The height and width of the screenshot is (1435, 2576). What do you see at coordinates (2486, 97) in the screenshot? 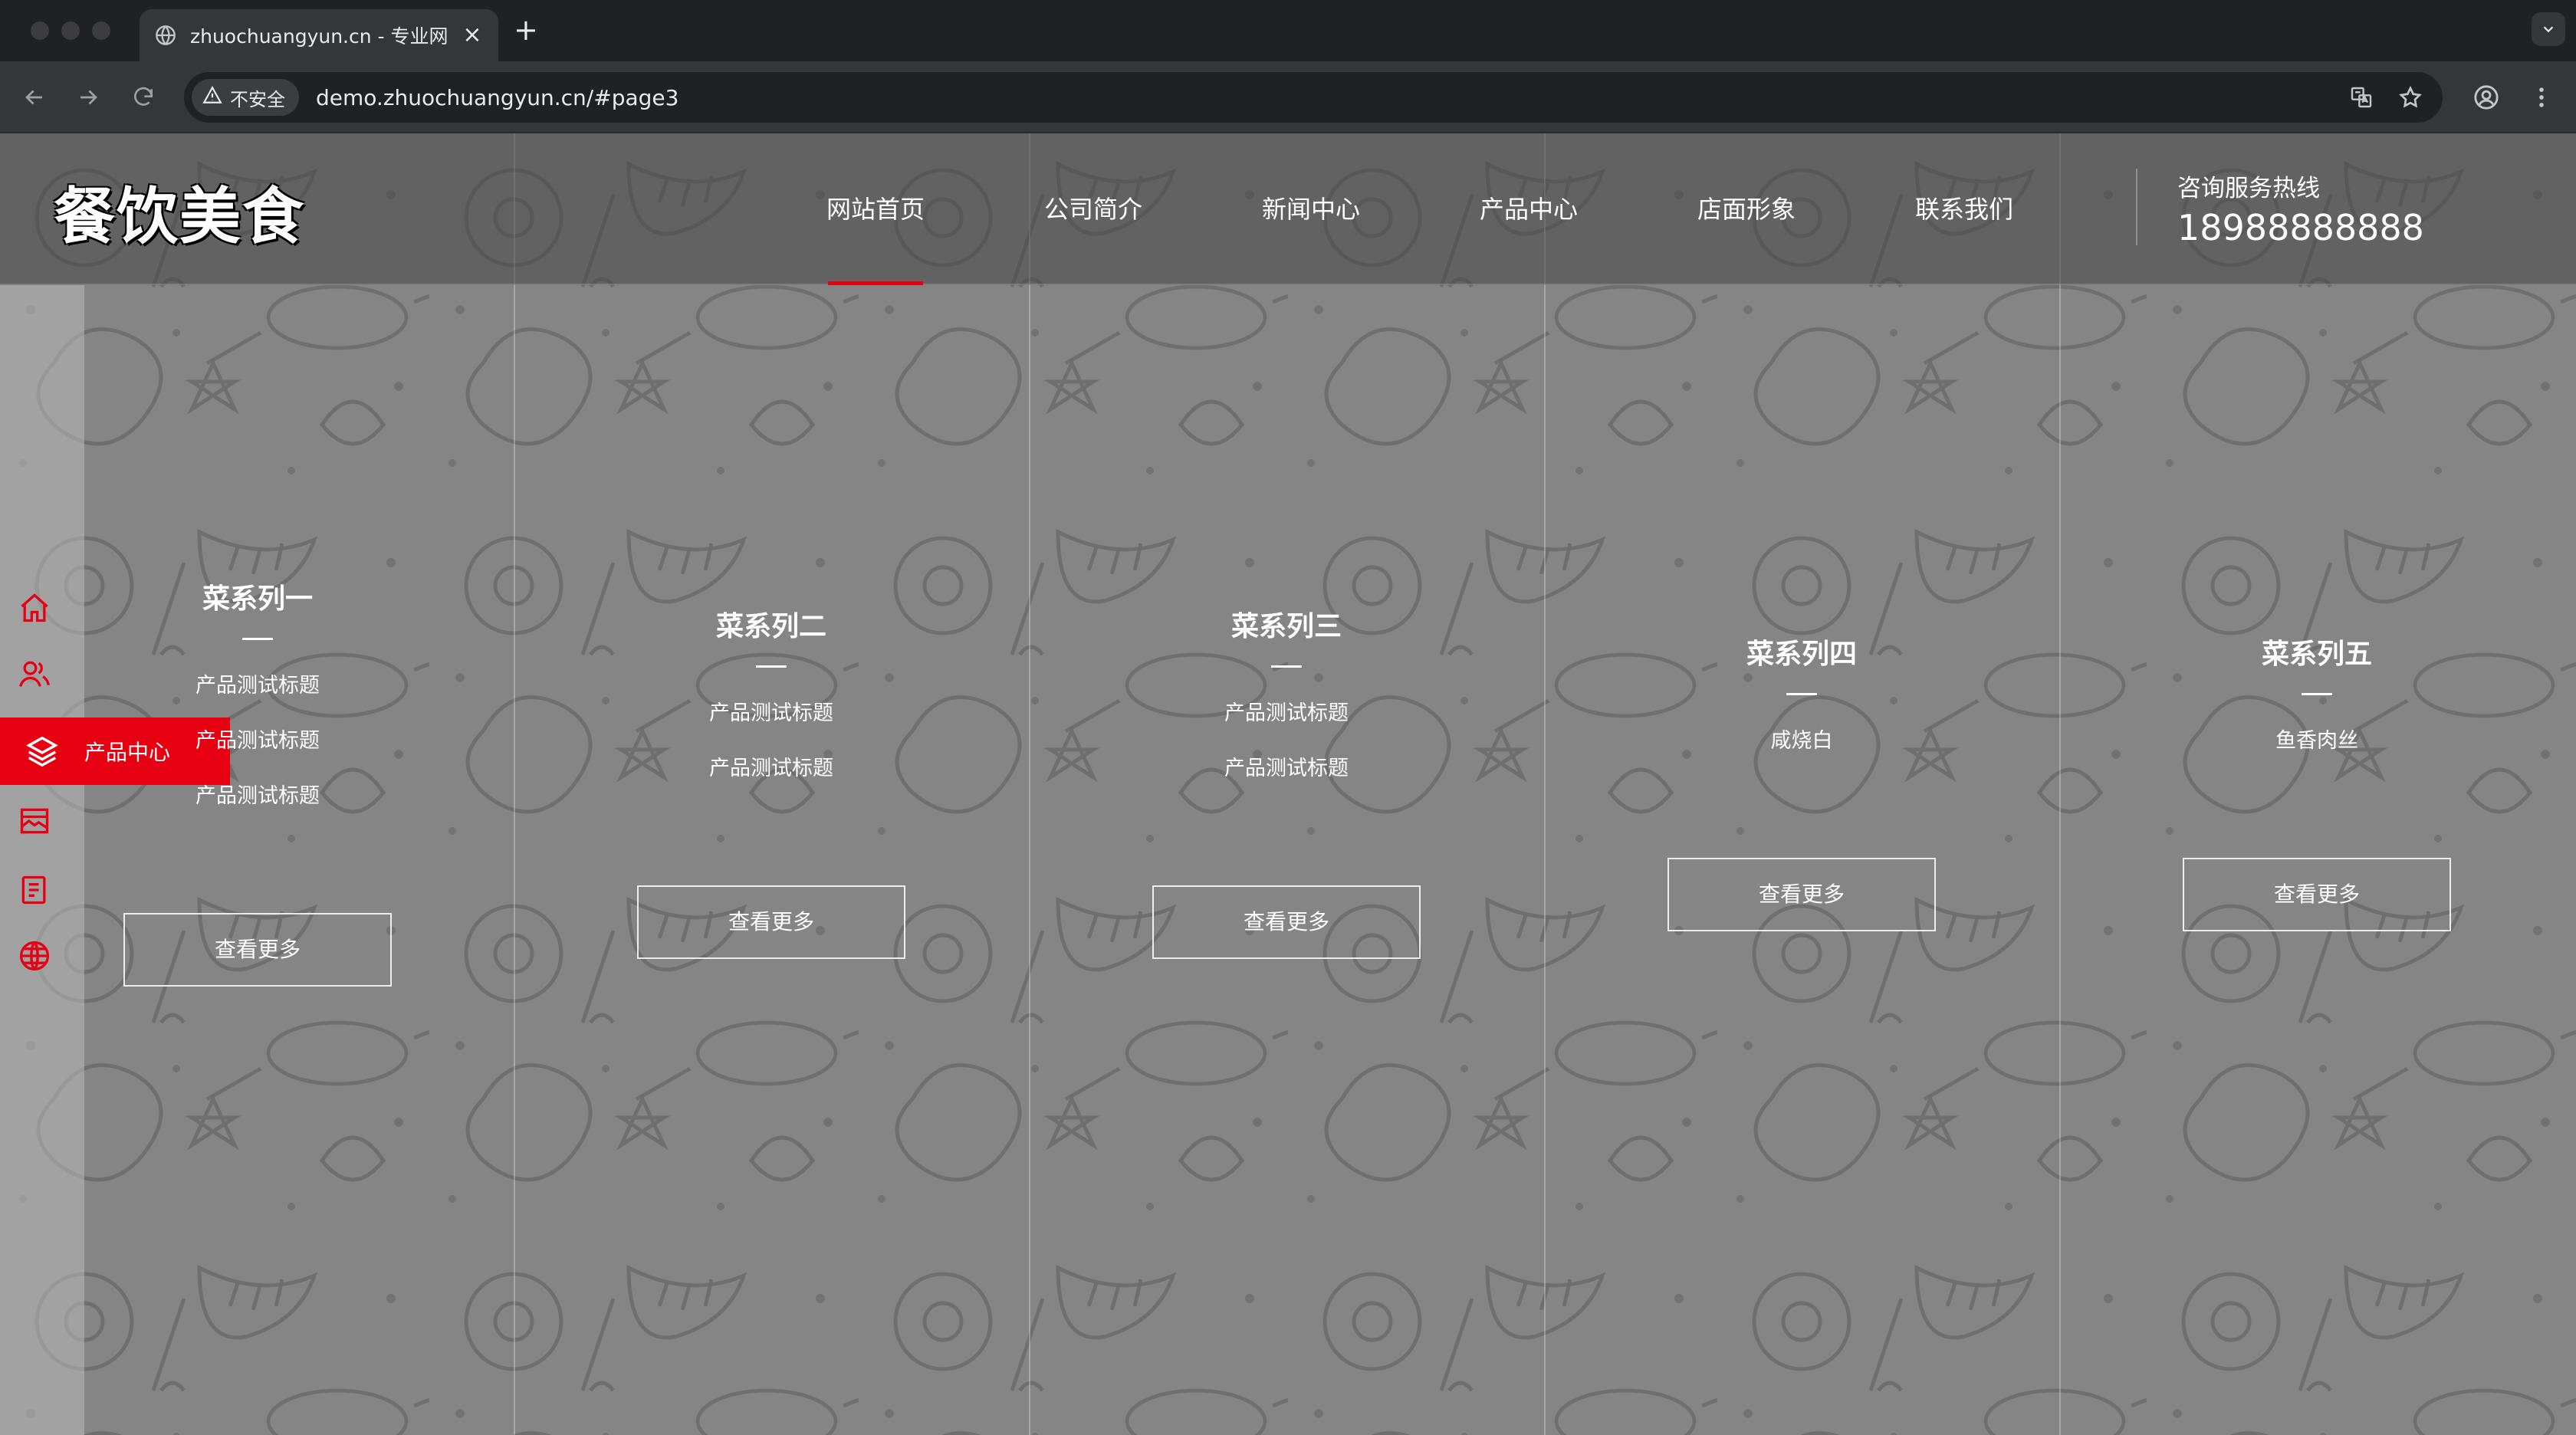
I see `profile-icon` at bounding box center [2486, 97].